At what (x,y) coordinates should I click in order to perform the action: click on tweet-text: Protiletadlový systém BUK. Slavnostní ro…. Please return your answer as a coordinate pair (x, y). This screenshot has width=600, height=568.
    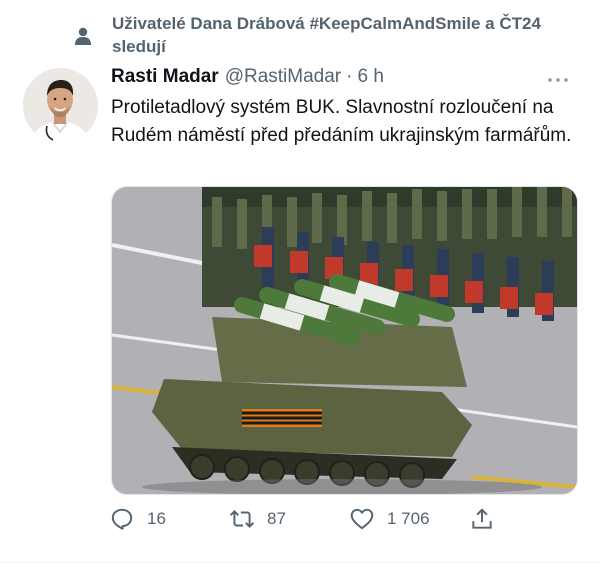
    Looking at the image, I should click on (341, 121).